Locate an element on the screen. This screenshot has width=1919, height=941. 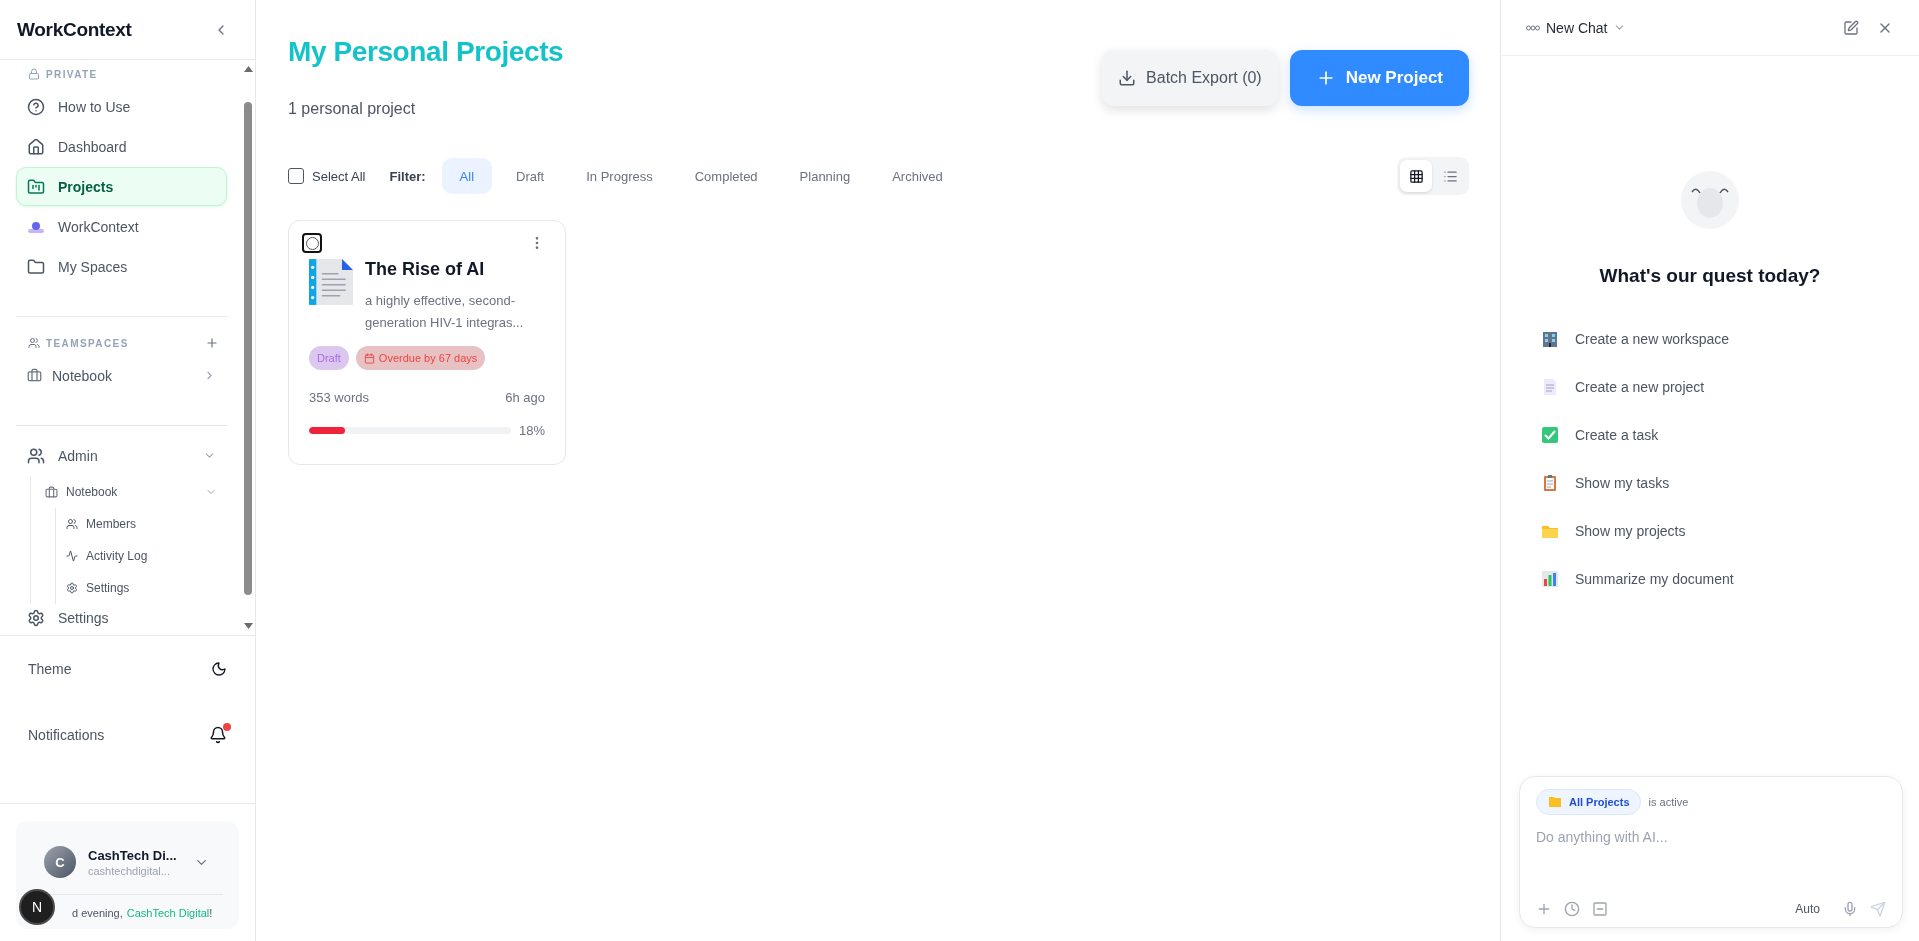
suggestion-item: Create a new project is located at coordinates (1730, 387).